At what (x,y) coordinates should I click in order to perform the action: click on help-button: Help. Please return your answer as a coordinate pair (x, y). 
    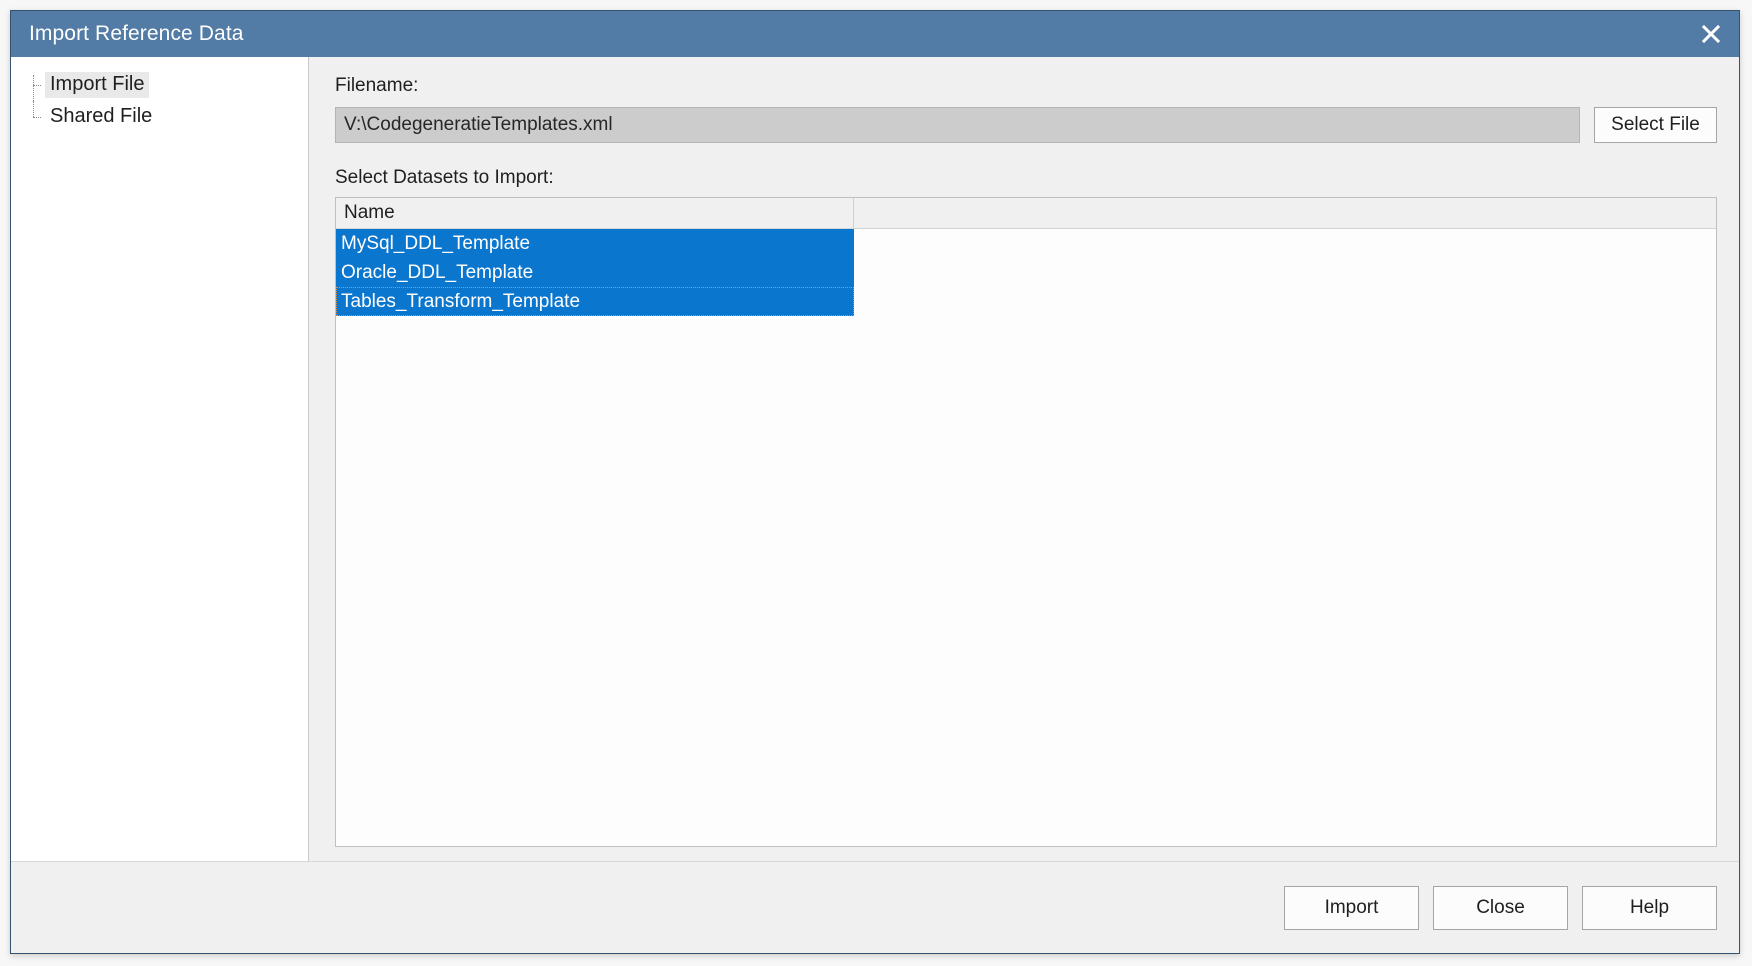
    Looking at the image, I should click on (1649, 907).